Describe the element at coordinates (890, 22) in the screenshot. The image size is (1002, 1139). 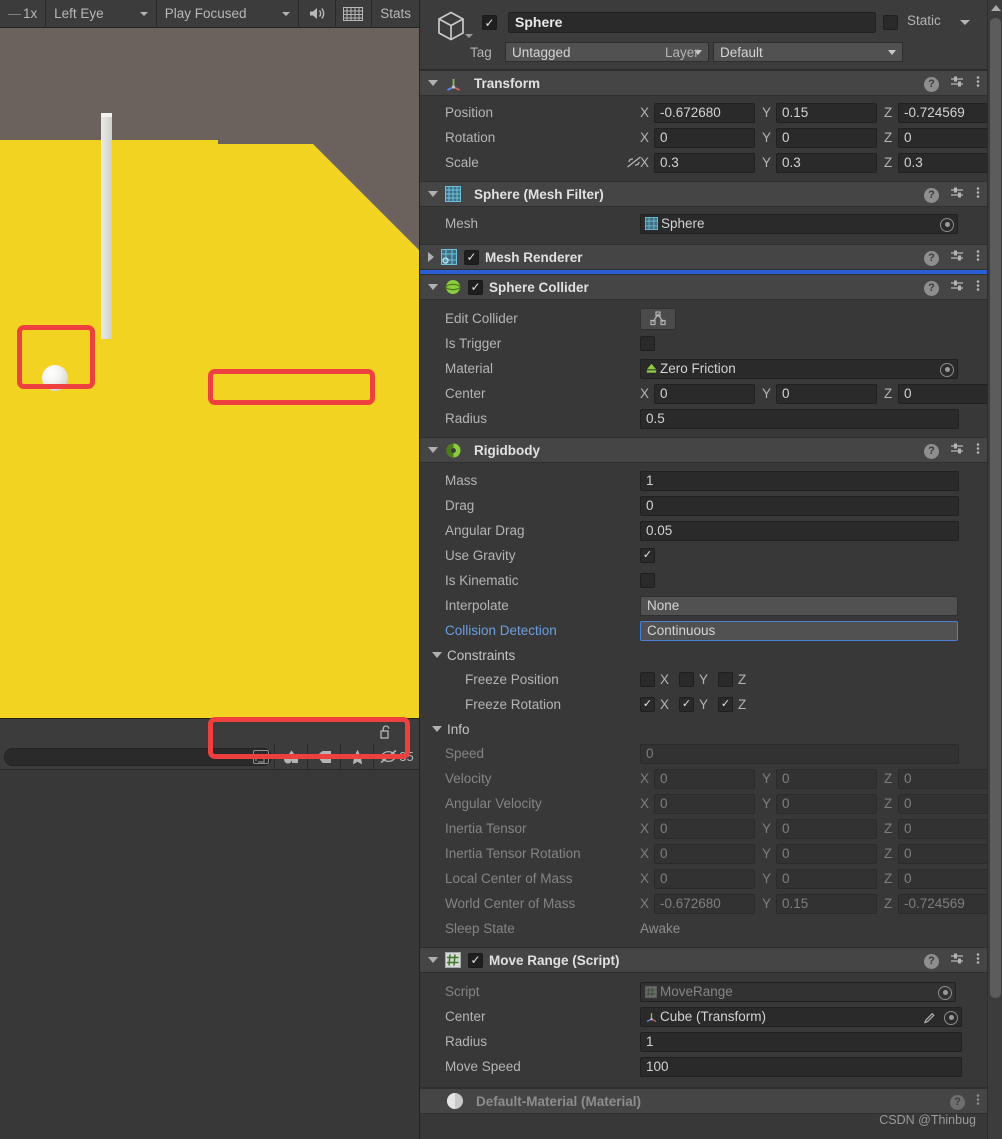
I see `static-checkbox` at that location.